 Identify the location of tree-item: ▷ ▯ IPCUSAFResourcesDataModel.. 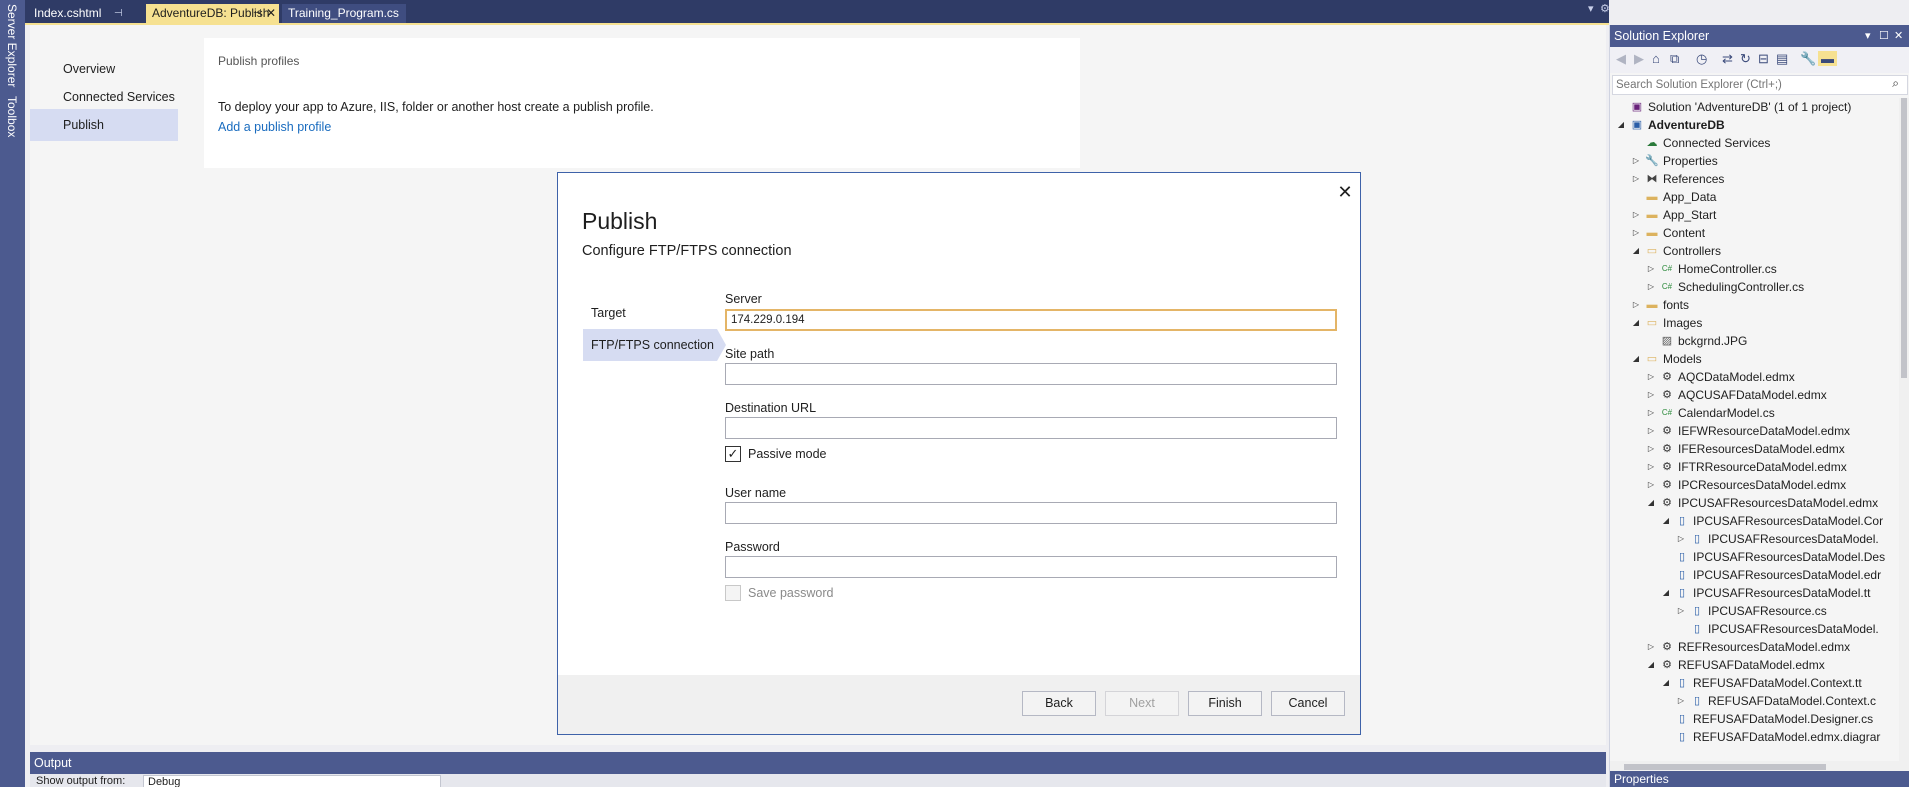
(1755, 539).